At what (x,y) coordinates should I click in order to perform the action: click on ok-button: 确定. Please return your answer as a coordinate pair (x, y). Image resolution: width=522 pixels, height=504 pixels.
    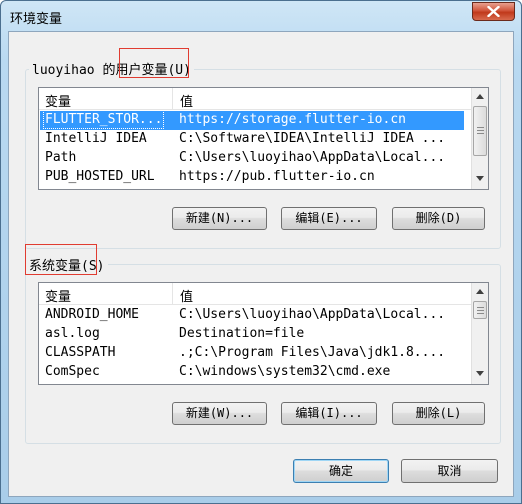
    Looking at the image, I should click on (341, 471).